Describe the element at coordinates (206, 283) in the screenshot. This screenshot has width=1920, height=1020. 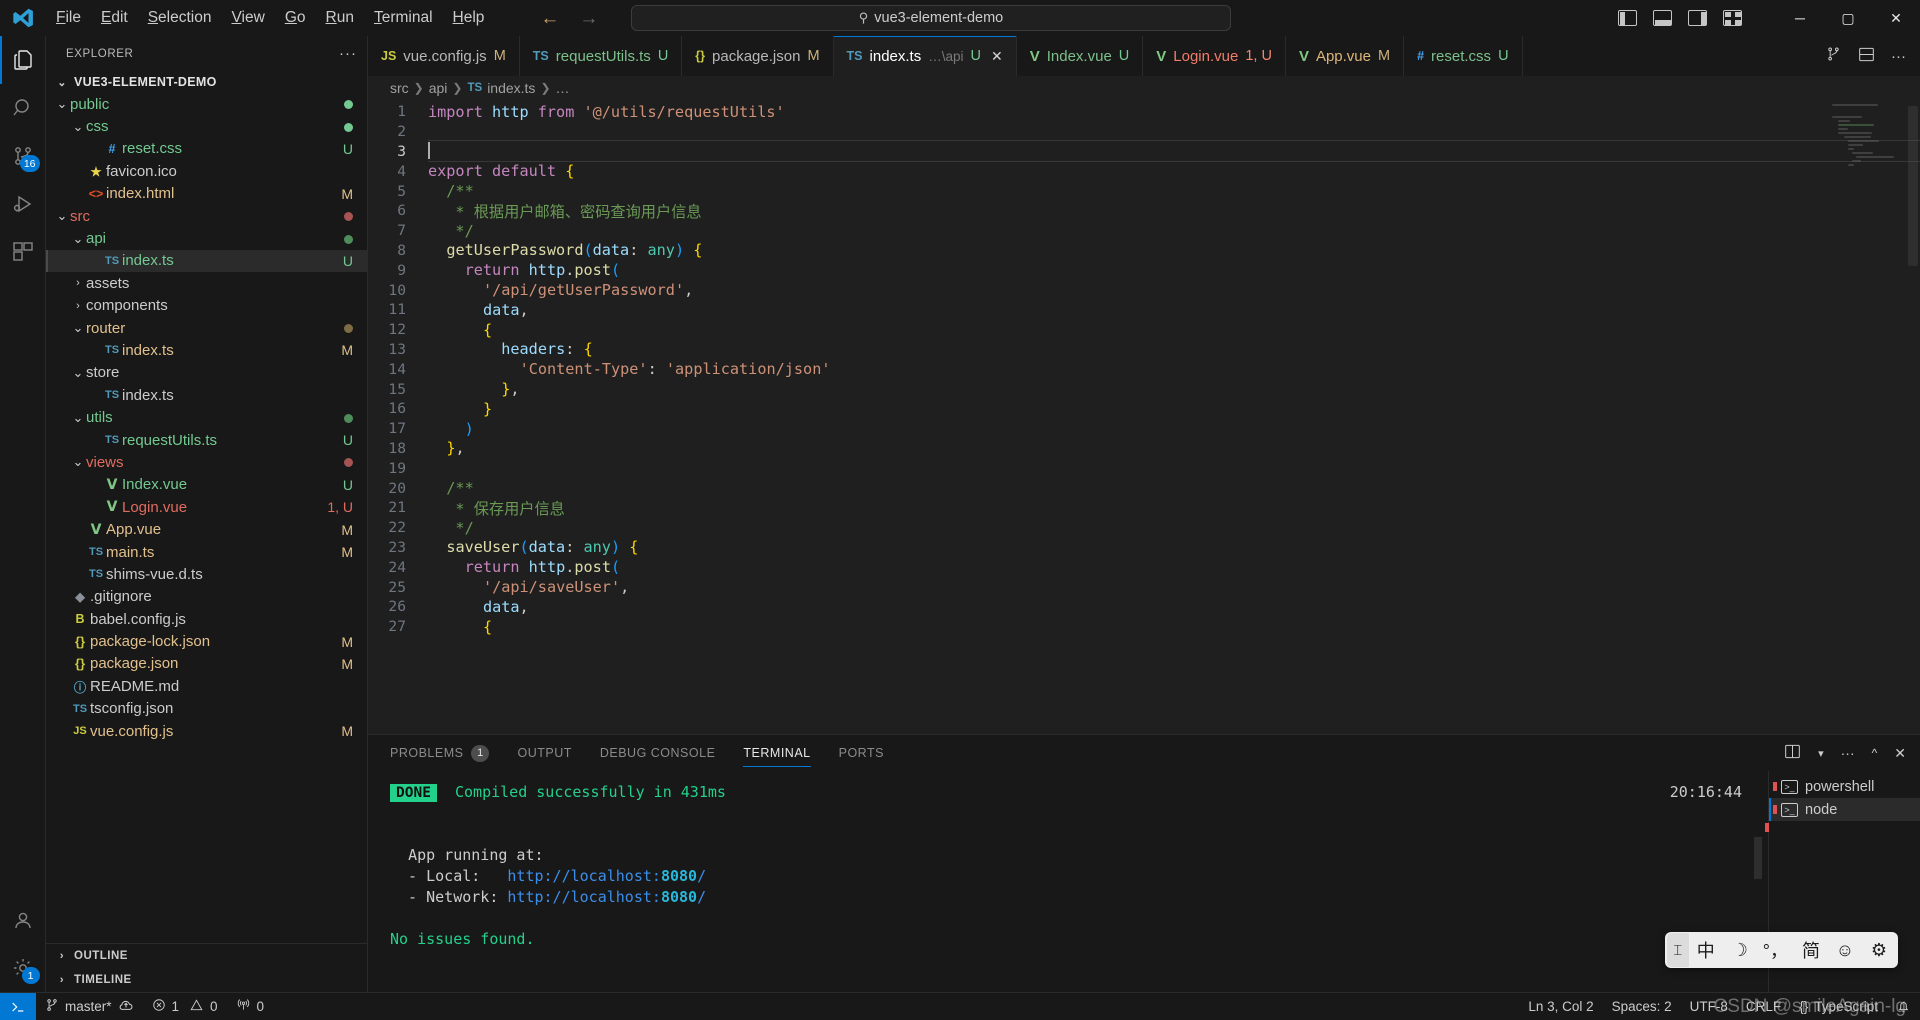
I see `tree-item-assets: › assets` at that location.